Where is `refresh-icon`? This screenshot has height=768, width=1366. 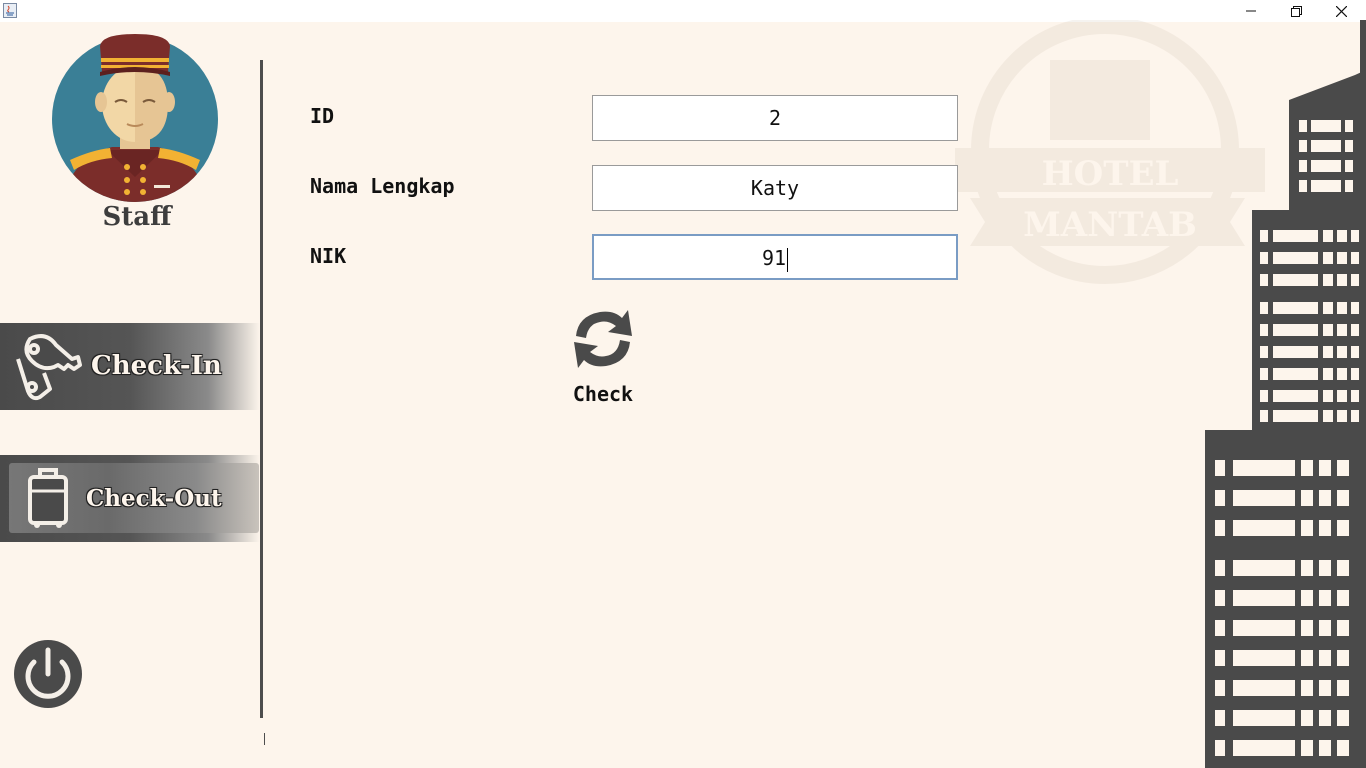 refresh-icon is located at coordinates (603, 339).